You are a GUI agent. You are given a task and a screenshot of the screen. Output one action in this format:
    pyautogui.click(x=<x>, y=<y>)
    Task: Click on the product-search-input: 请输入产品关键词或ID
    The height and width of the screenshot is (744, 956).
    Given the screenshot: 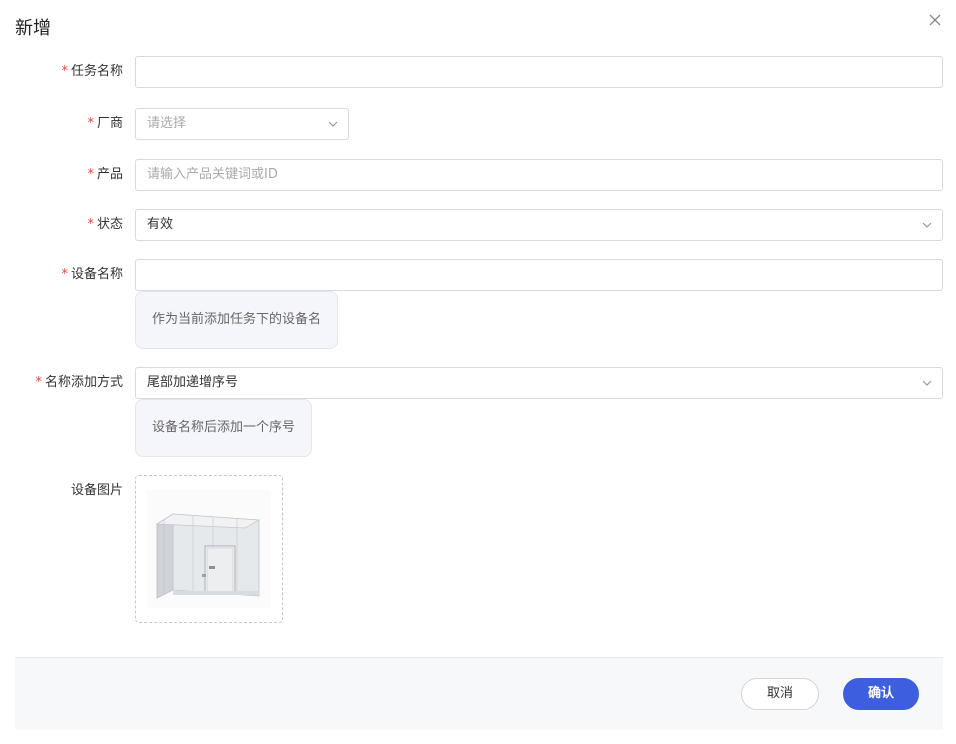 What is the action you would take?
    pyautogui.click(x=539, y=175)
    